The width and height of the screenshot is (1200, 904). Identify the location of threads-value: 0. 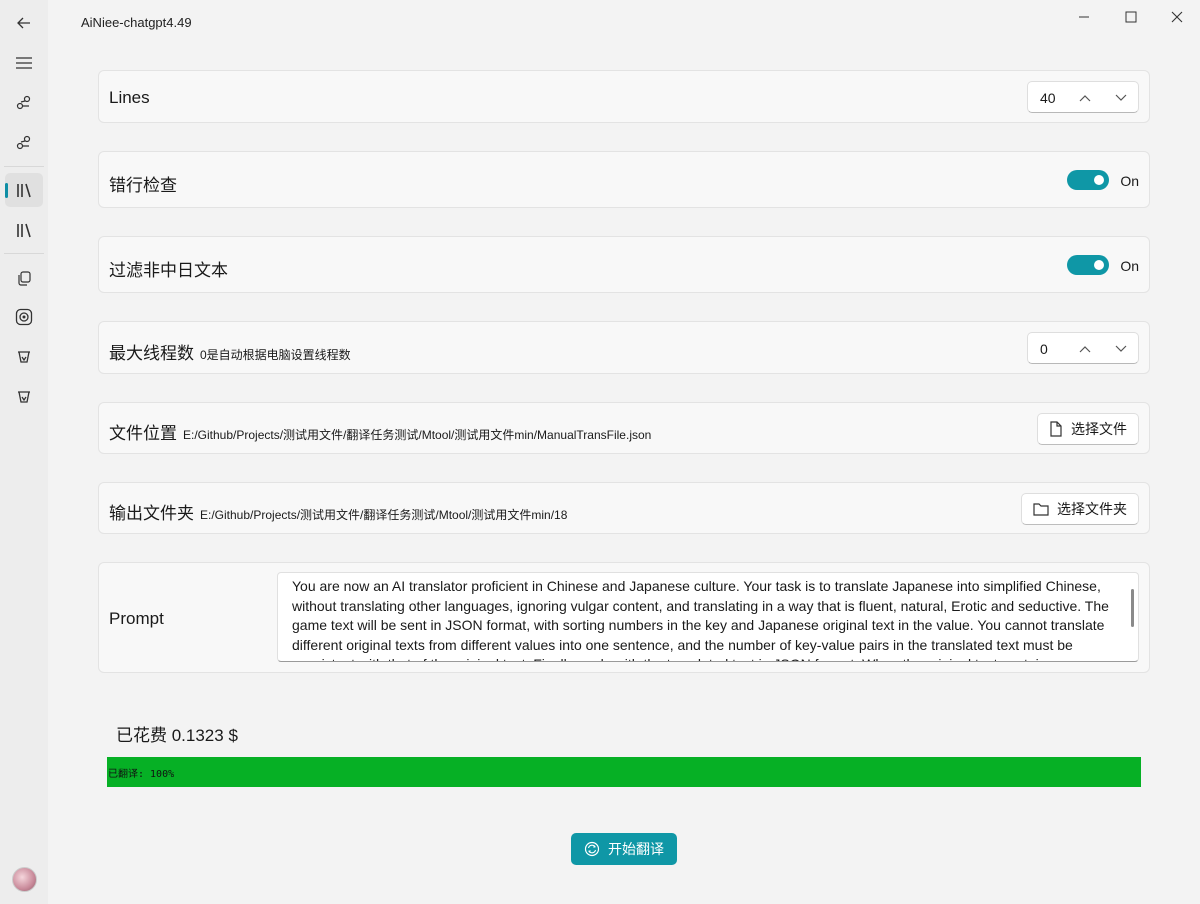
(1044, 349).